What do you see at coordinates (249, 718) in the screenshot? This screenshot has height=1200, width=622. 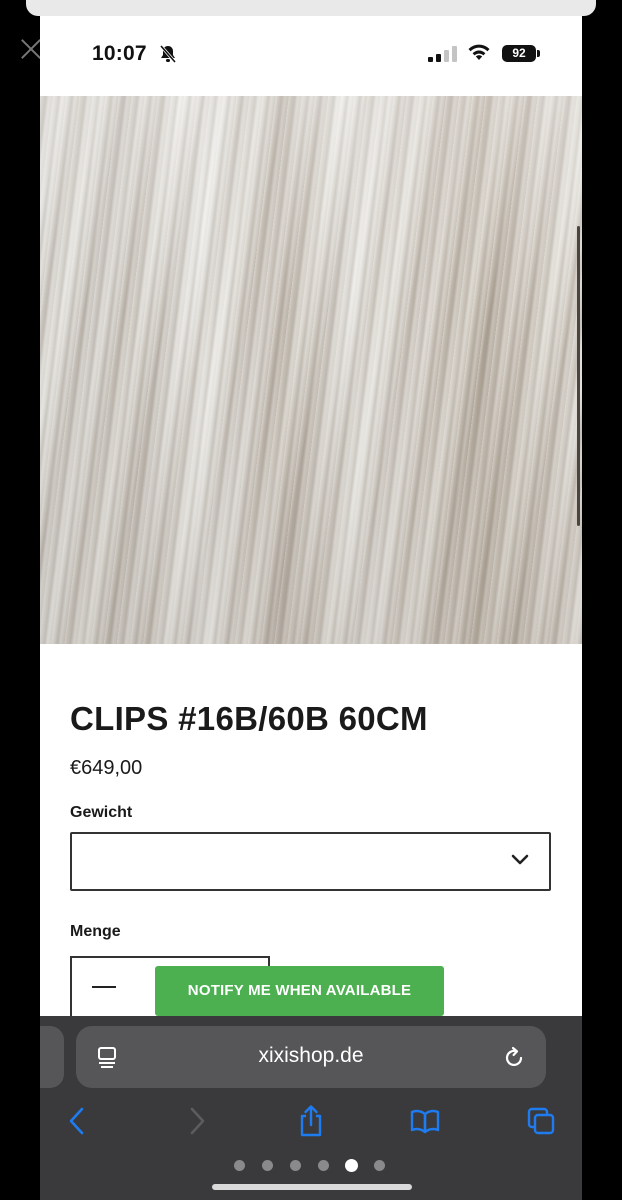 I see `product-title: CLIPS #16B/60B 60CM` at bounding box center [249, 718].